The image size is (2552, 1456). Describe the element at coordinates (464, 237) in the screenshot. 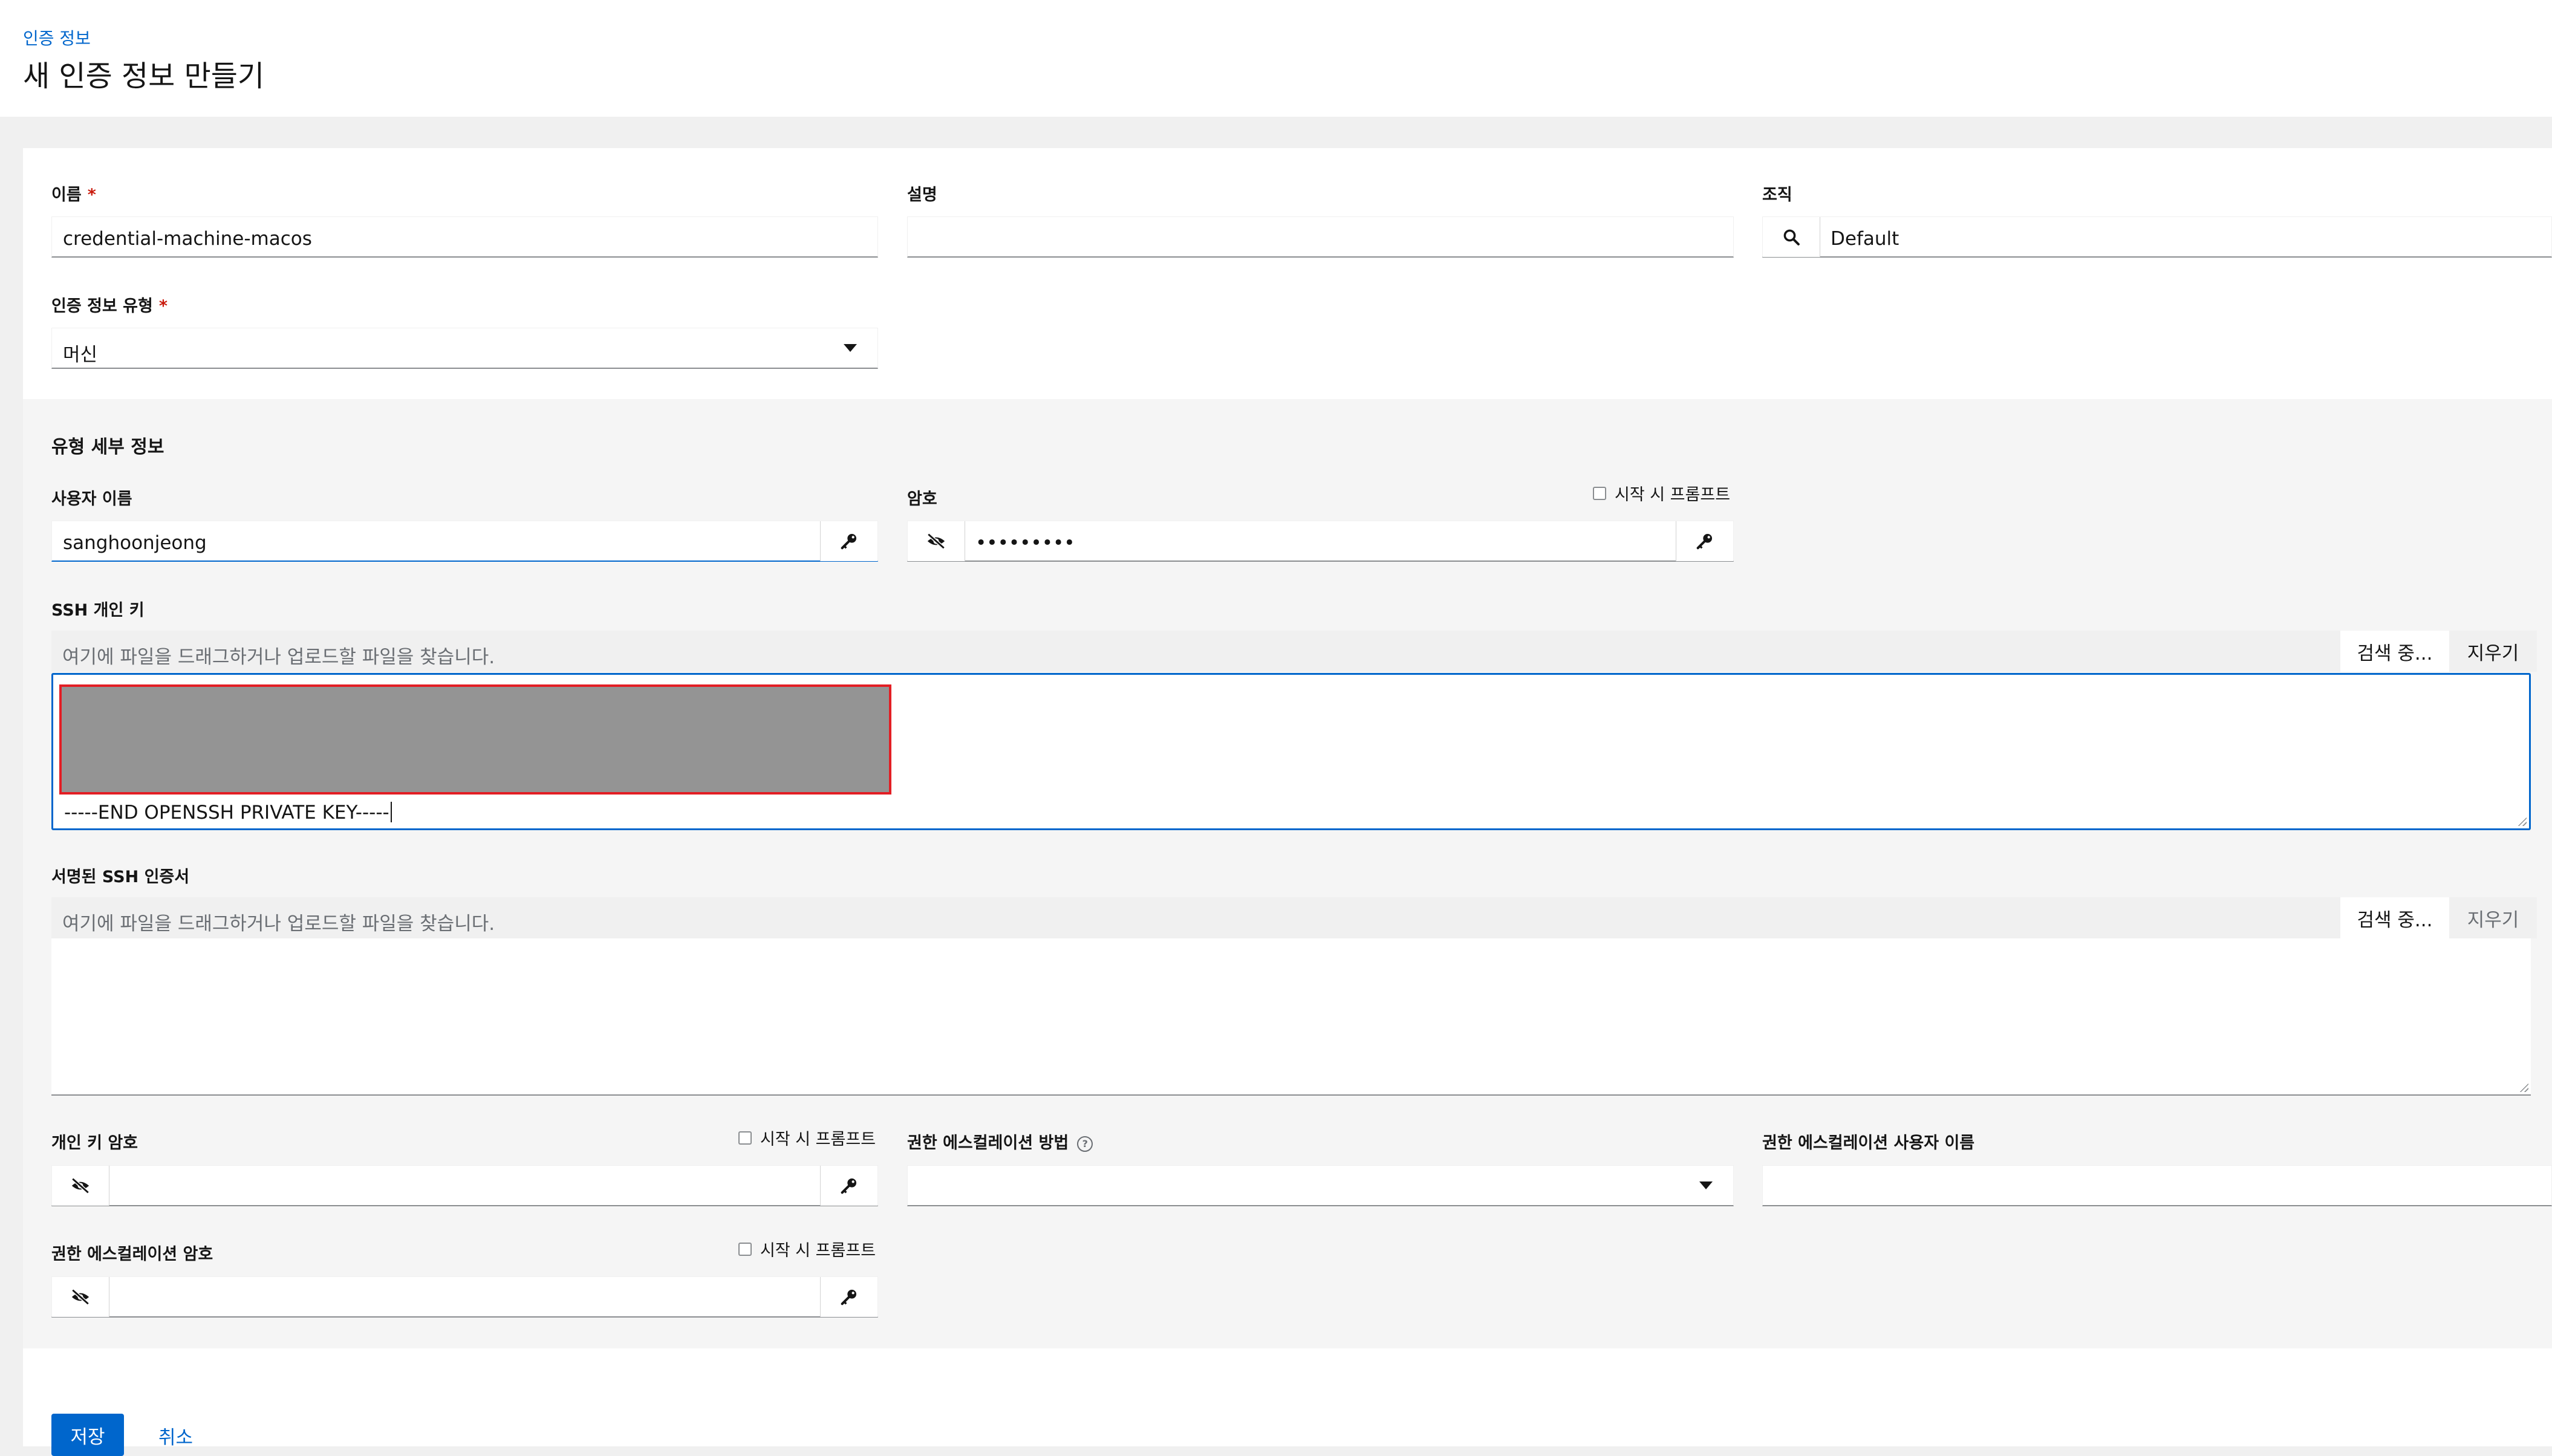

I see `name-input: credential-machine-macos` at that location.